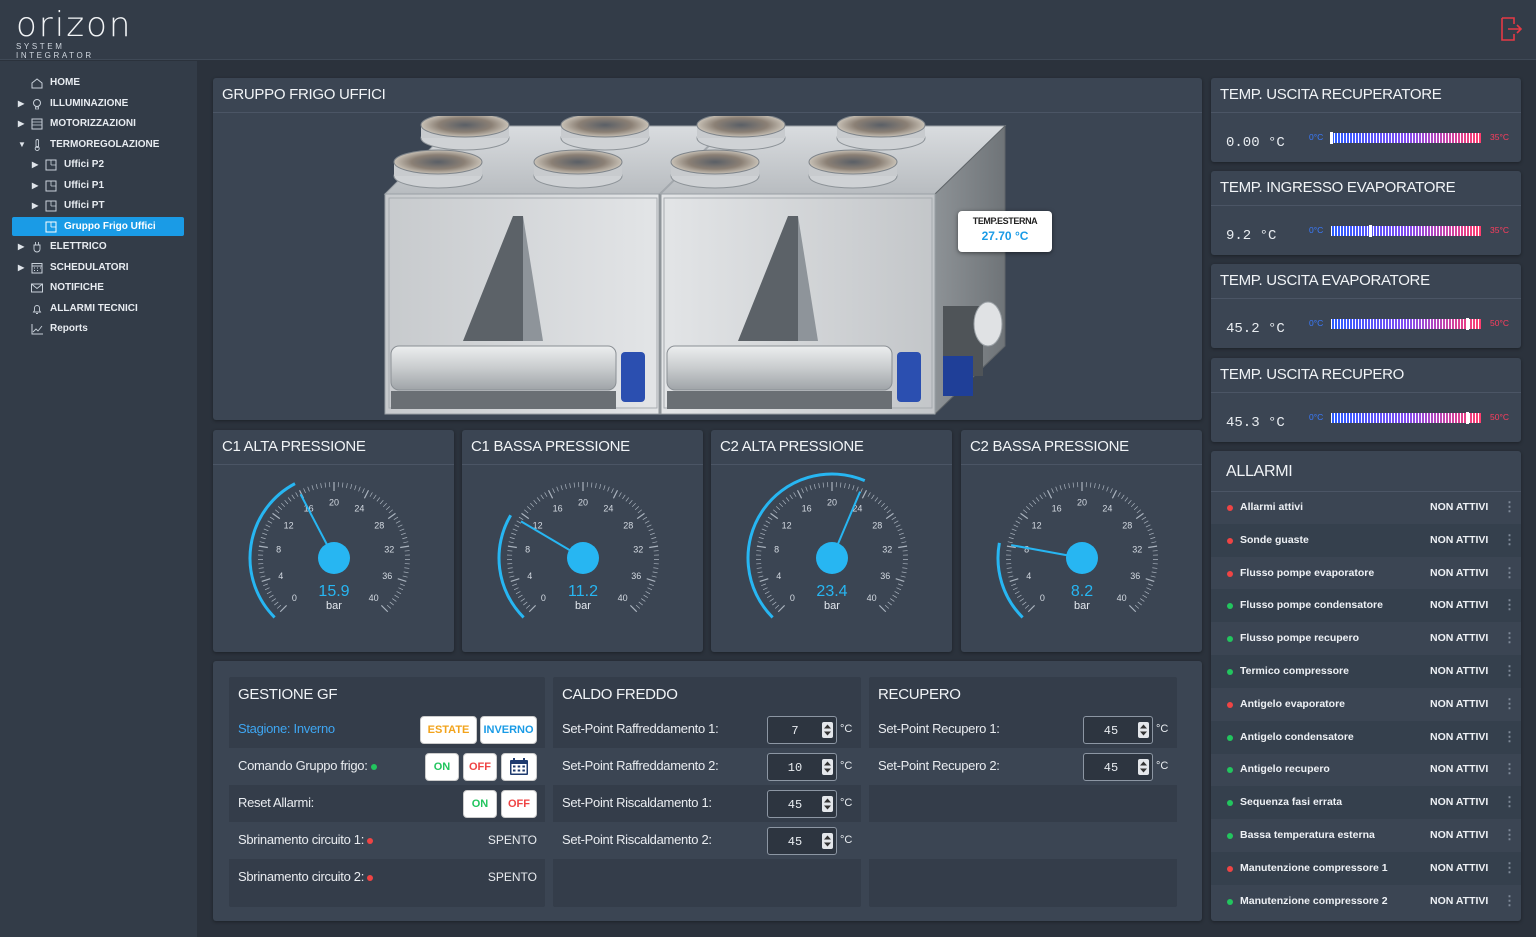 The width and height of the screenshot is (1536, 937). What do you see at coordinates (1230, 639) in the screenshot?
I see `status-dot-green` at bounding box center [1230, 639].